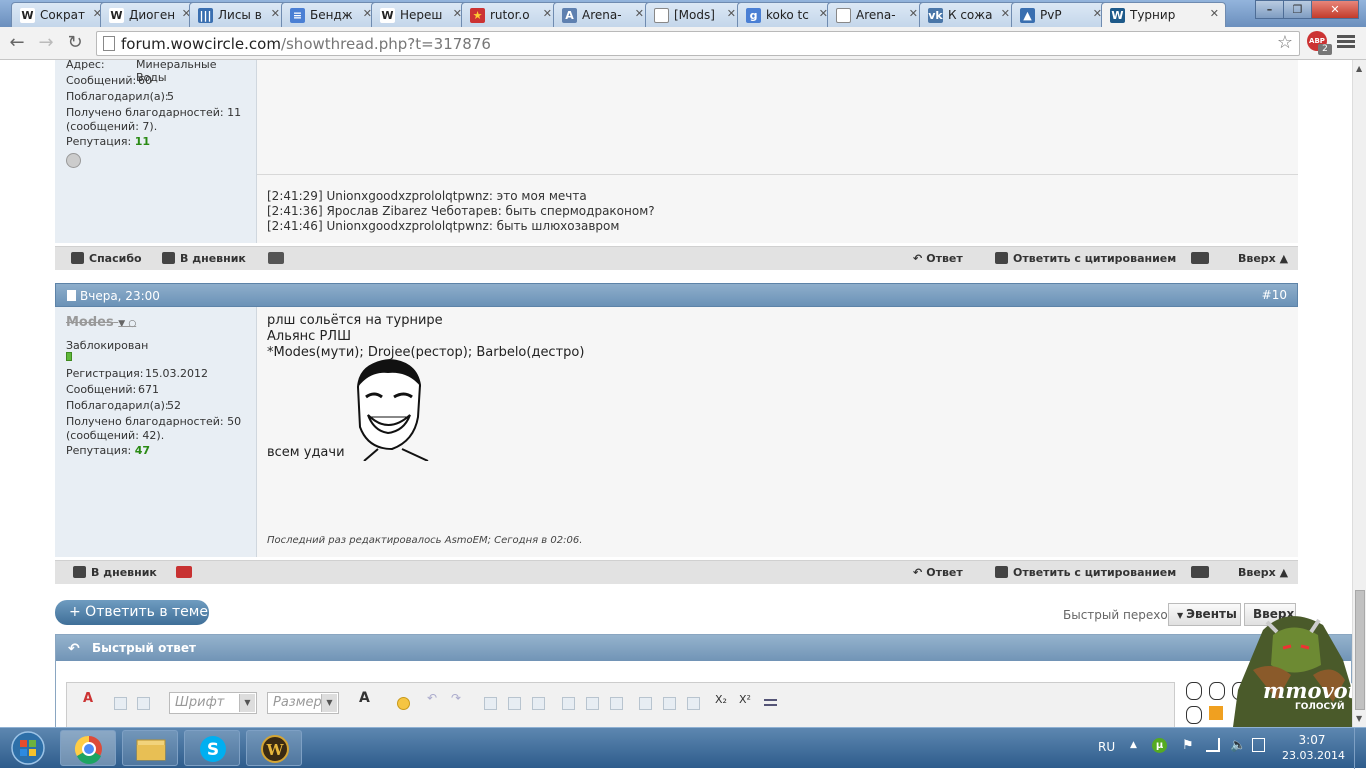 The image size is (1366, 770). I want to click on action-center-icon: ⚑, so click(1188, 745).